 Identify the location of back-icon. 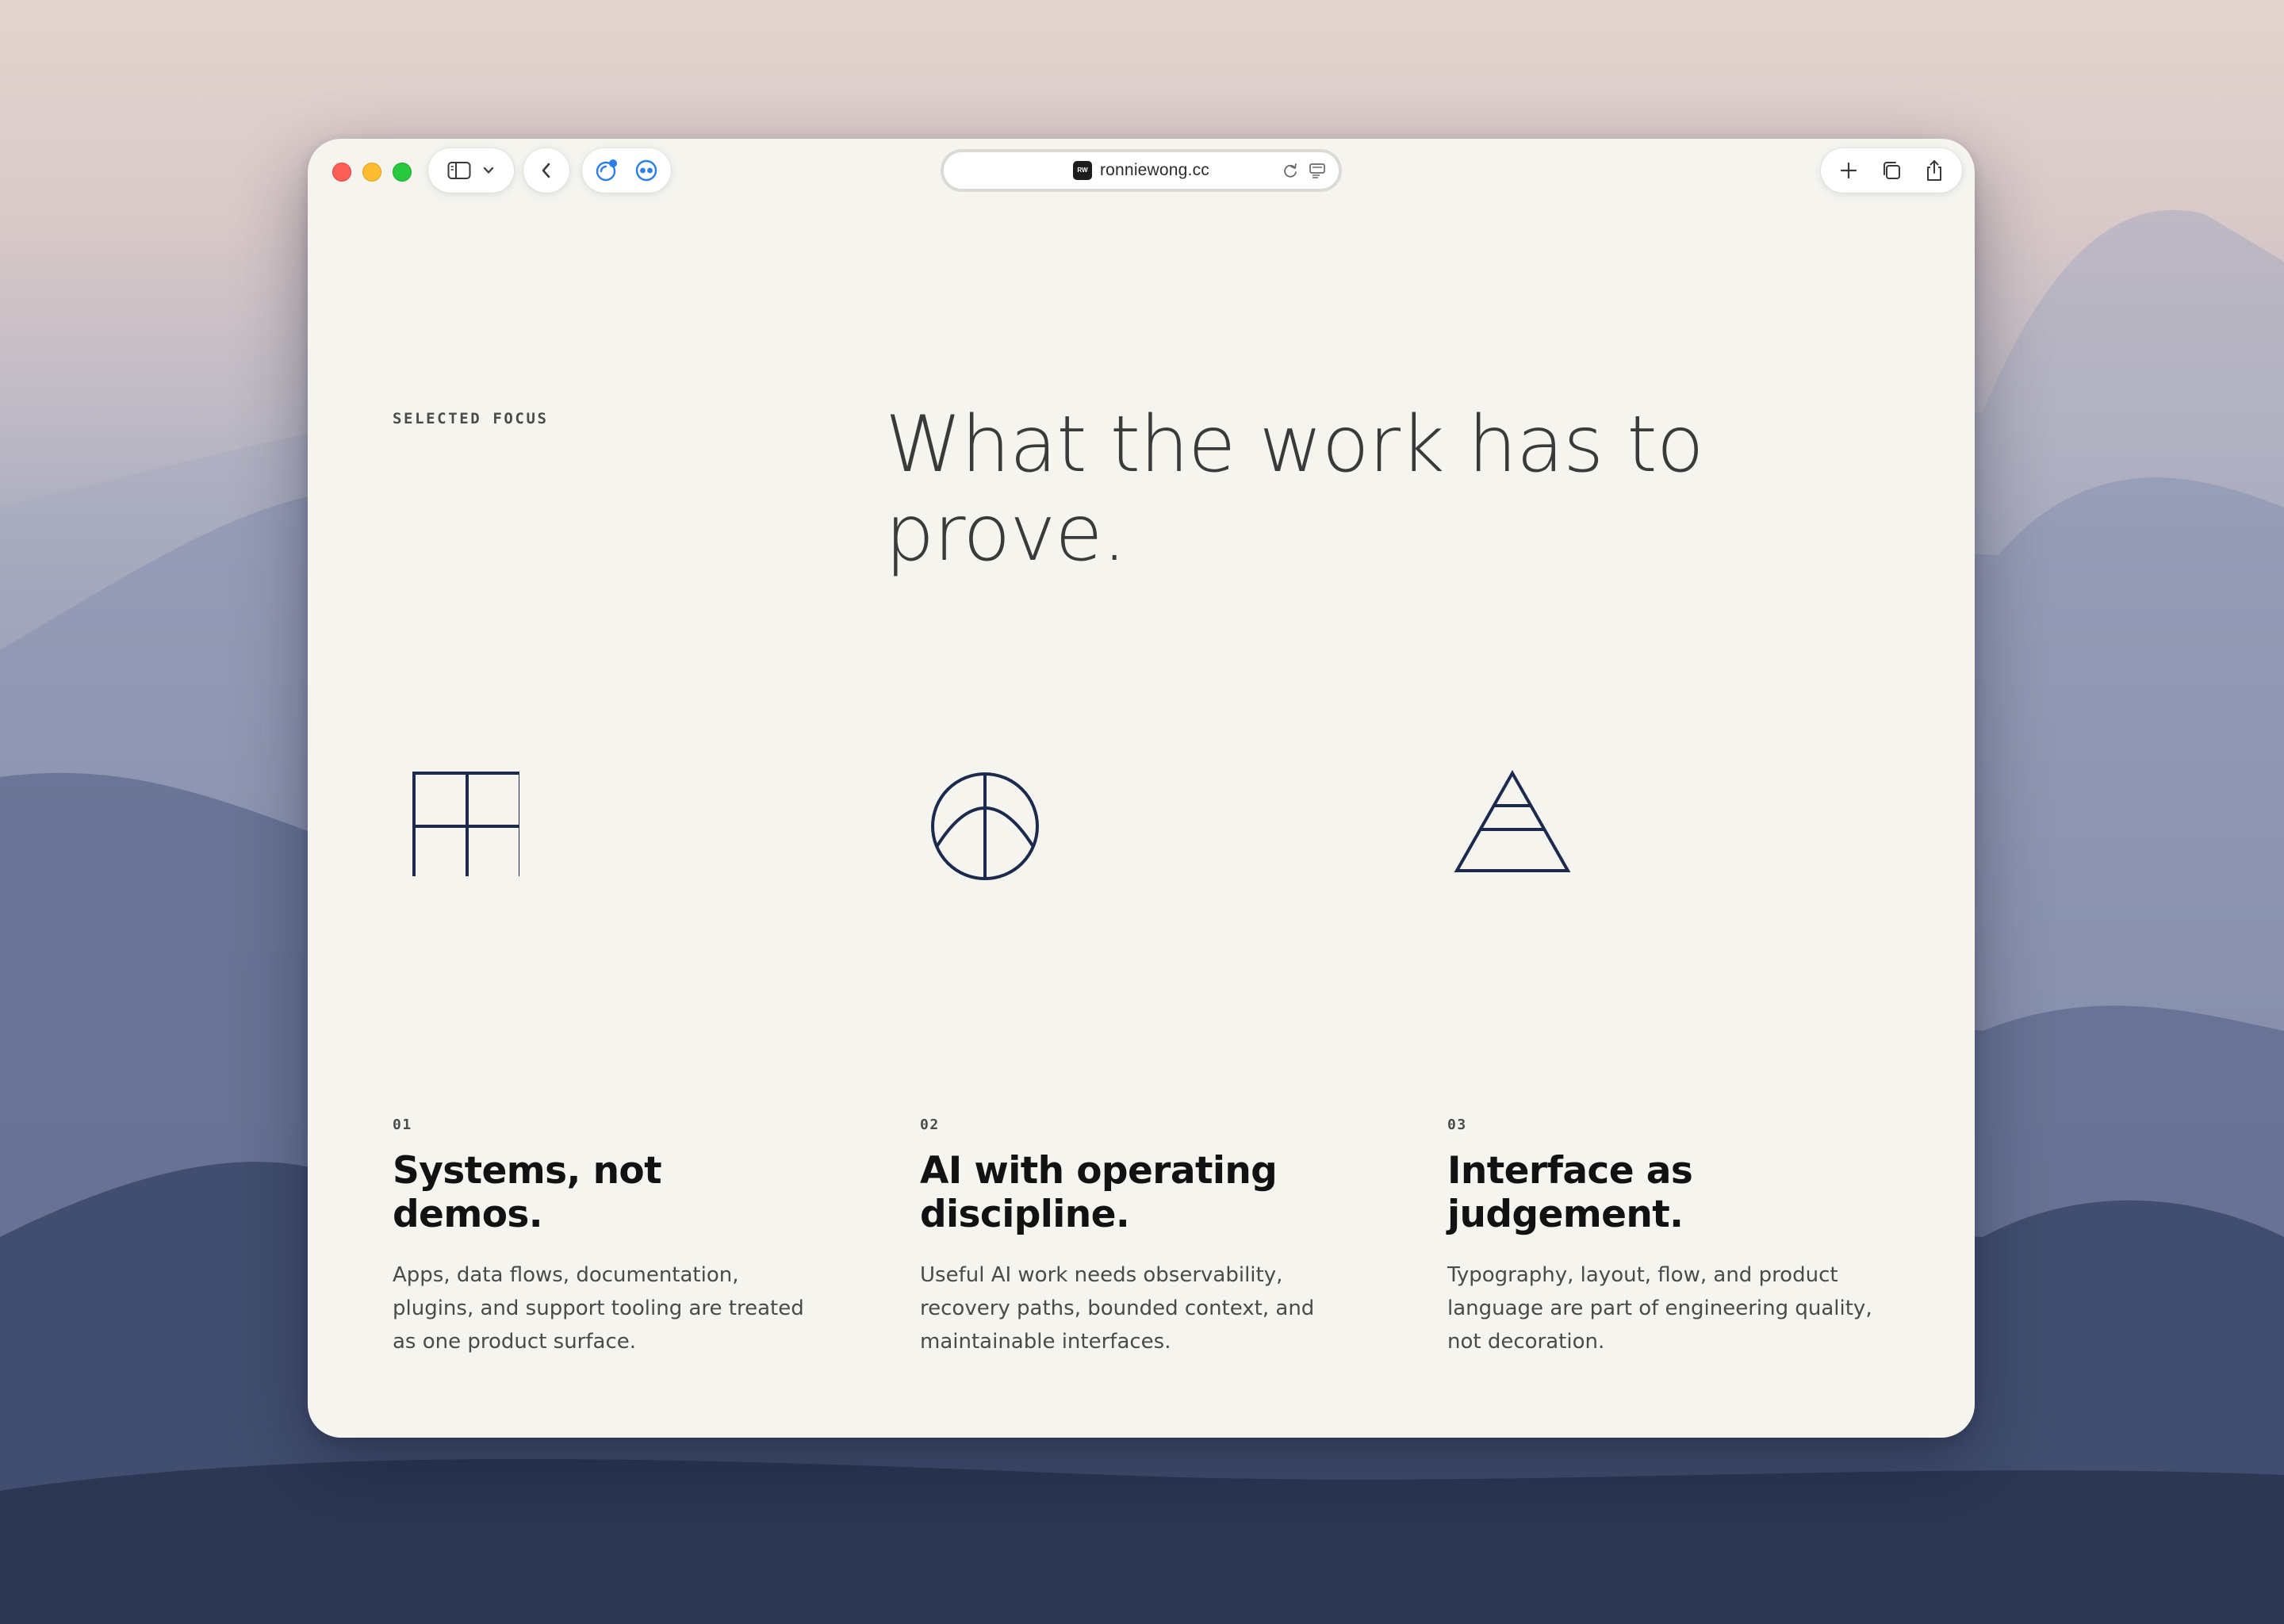
(546, 170).